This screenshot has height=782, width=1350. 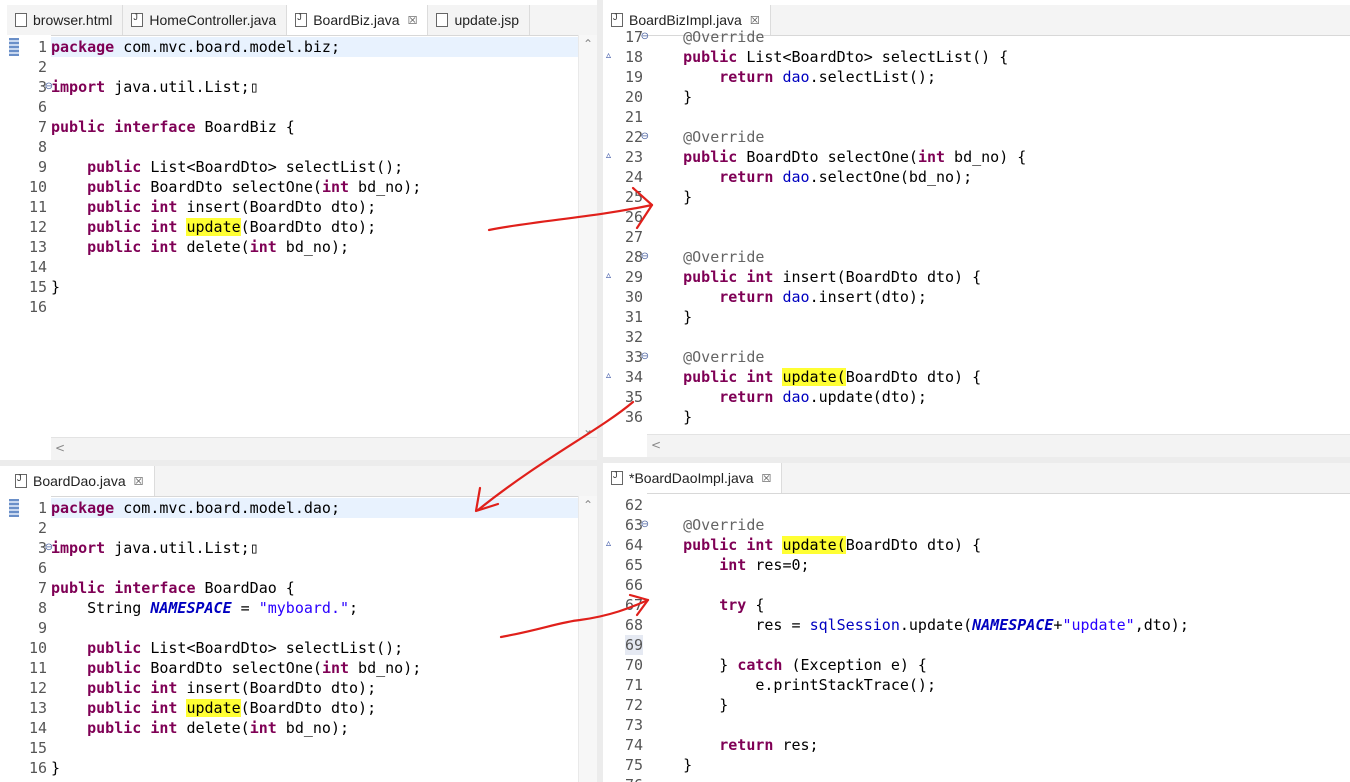 What do you see at coordinates (998, 157) in the screenshot?
I see `code-line: public BoardDto selectOne(int bd_no) {` at bounding box center [998, 157].